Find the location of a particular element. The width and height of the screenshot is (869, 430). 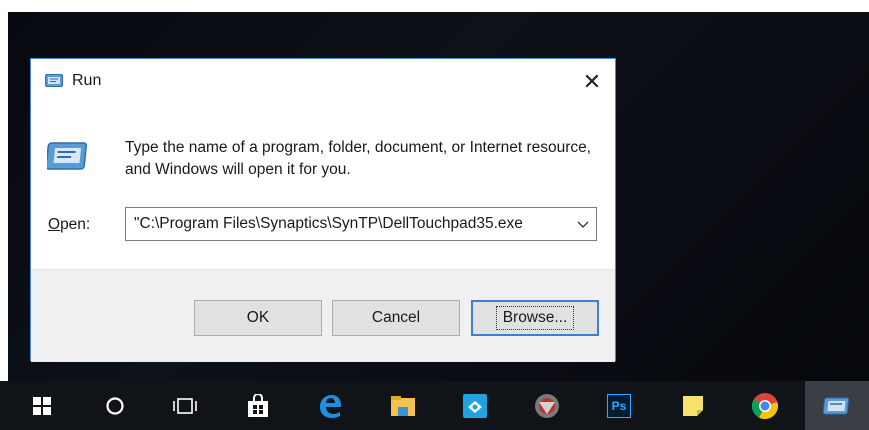

windows-logo-icon is located at coordinates (42, 405).